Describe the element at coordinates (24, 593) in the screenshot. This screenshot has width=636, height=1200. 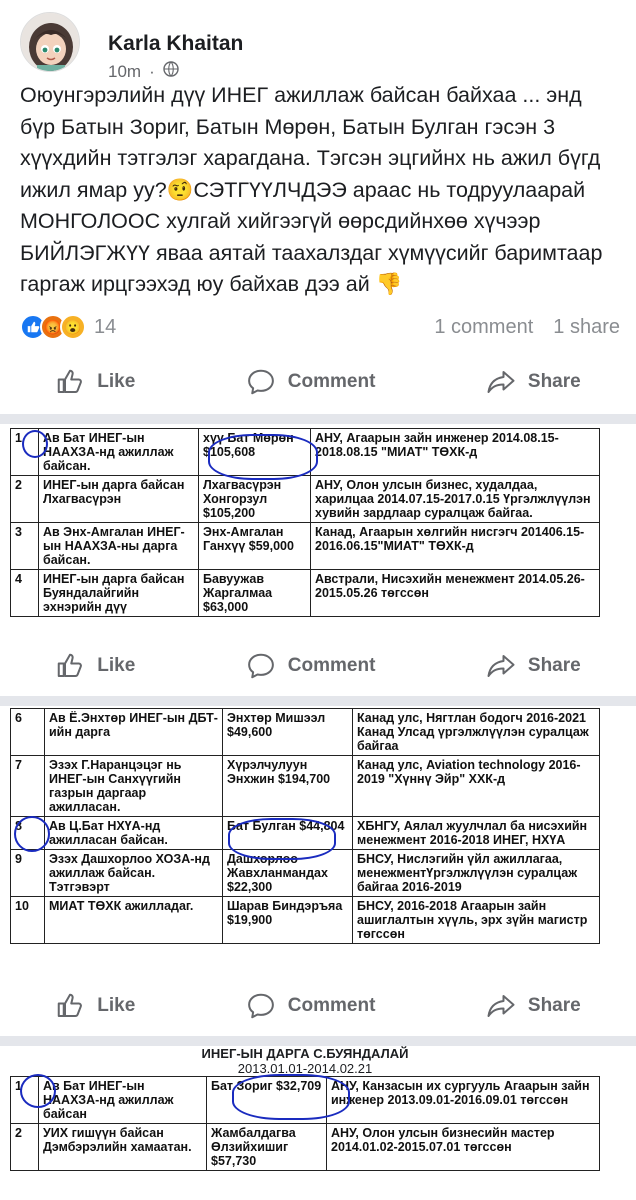
I see `table-cell-n: 4` at that location.